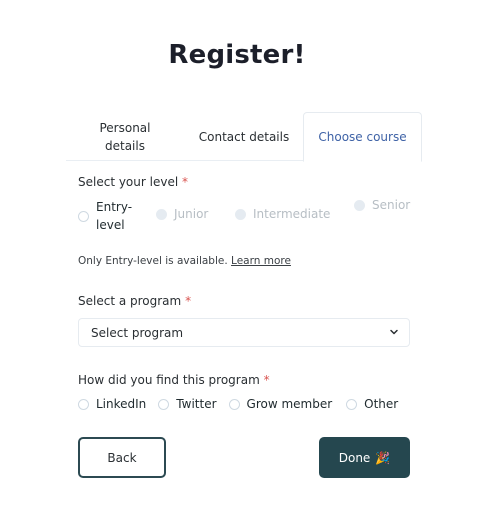 The width and height of the screenshot is (501, 510). I want to click on program-select-value: Select program, so click(137, 332).